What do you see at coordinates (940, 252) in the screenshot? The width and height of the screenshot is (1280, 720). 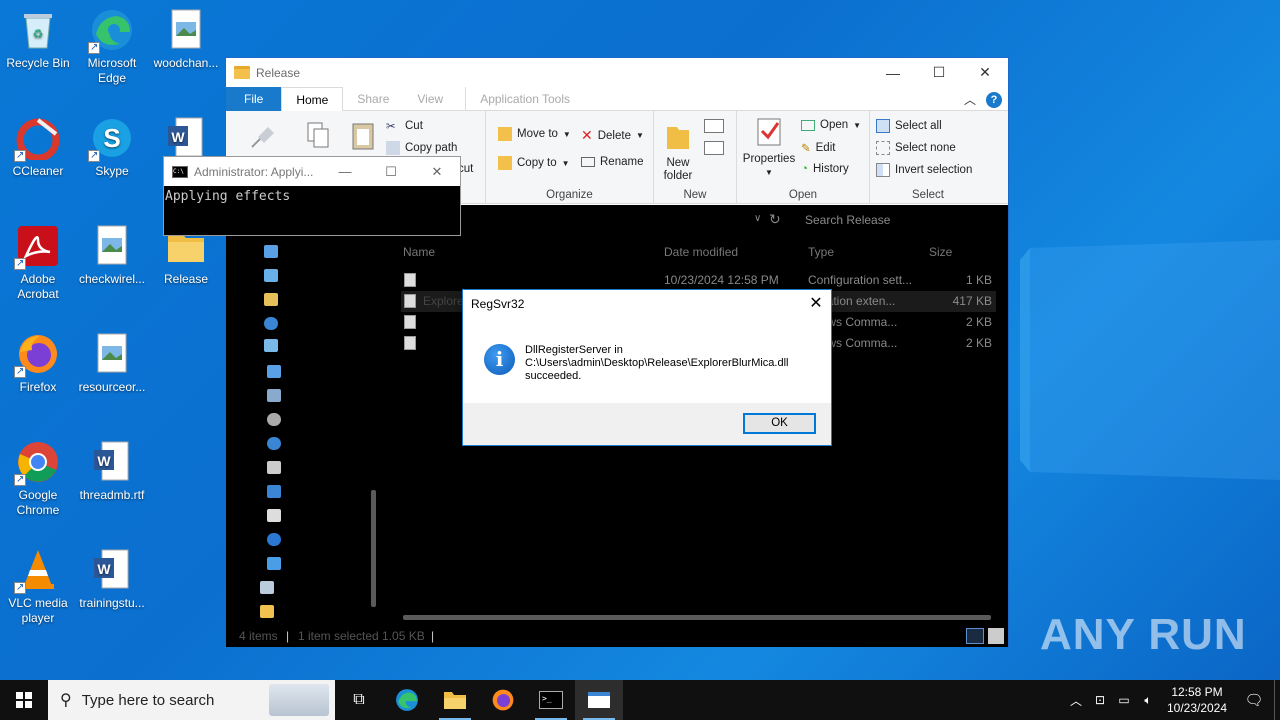 I see `column-size: Size` at bounding box center [940, 252].